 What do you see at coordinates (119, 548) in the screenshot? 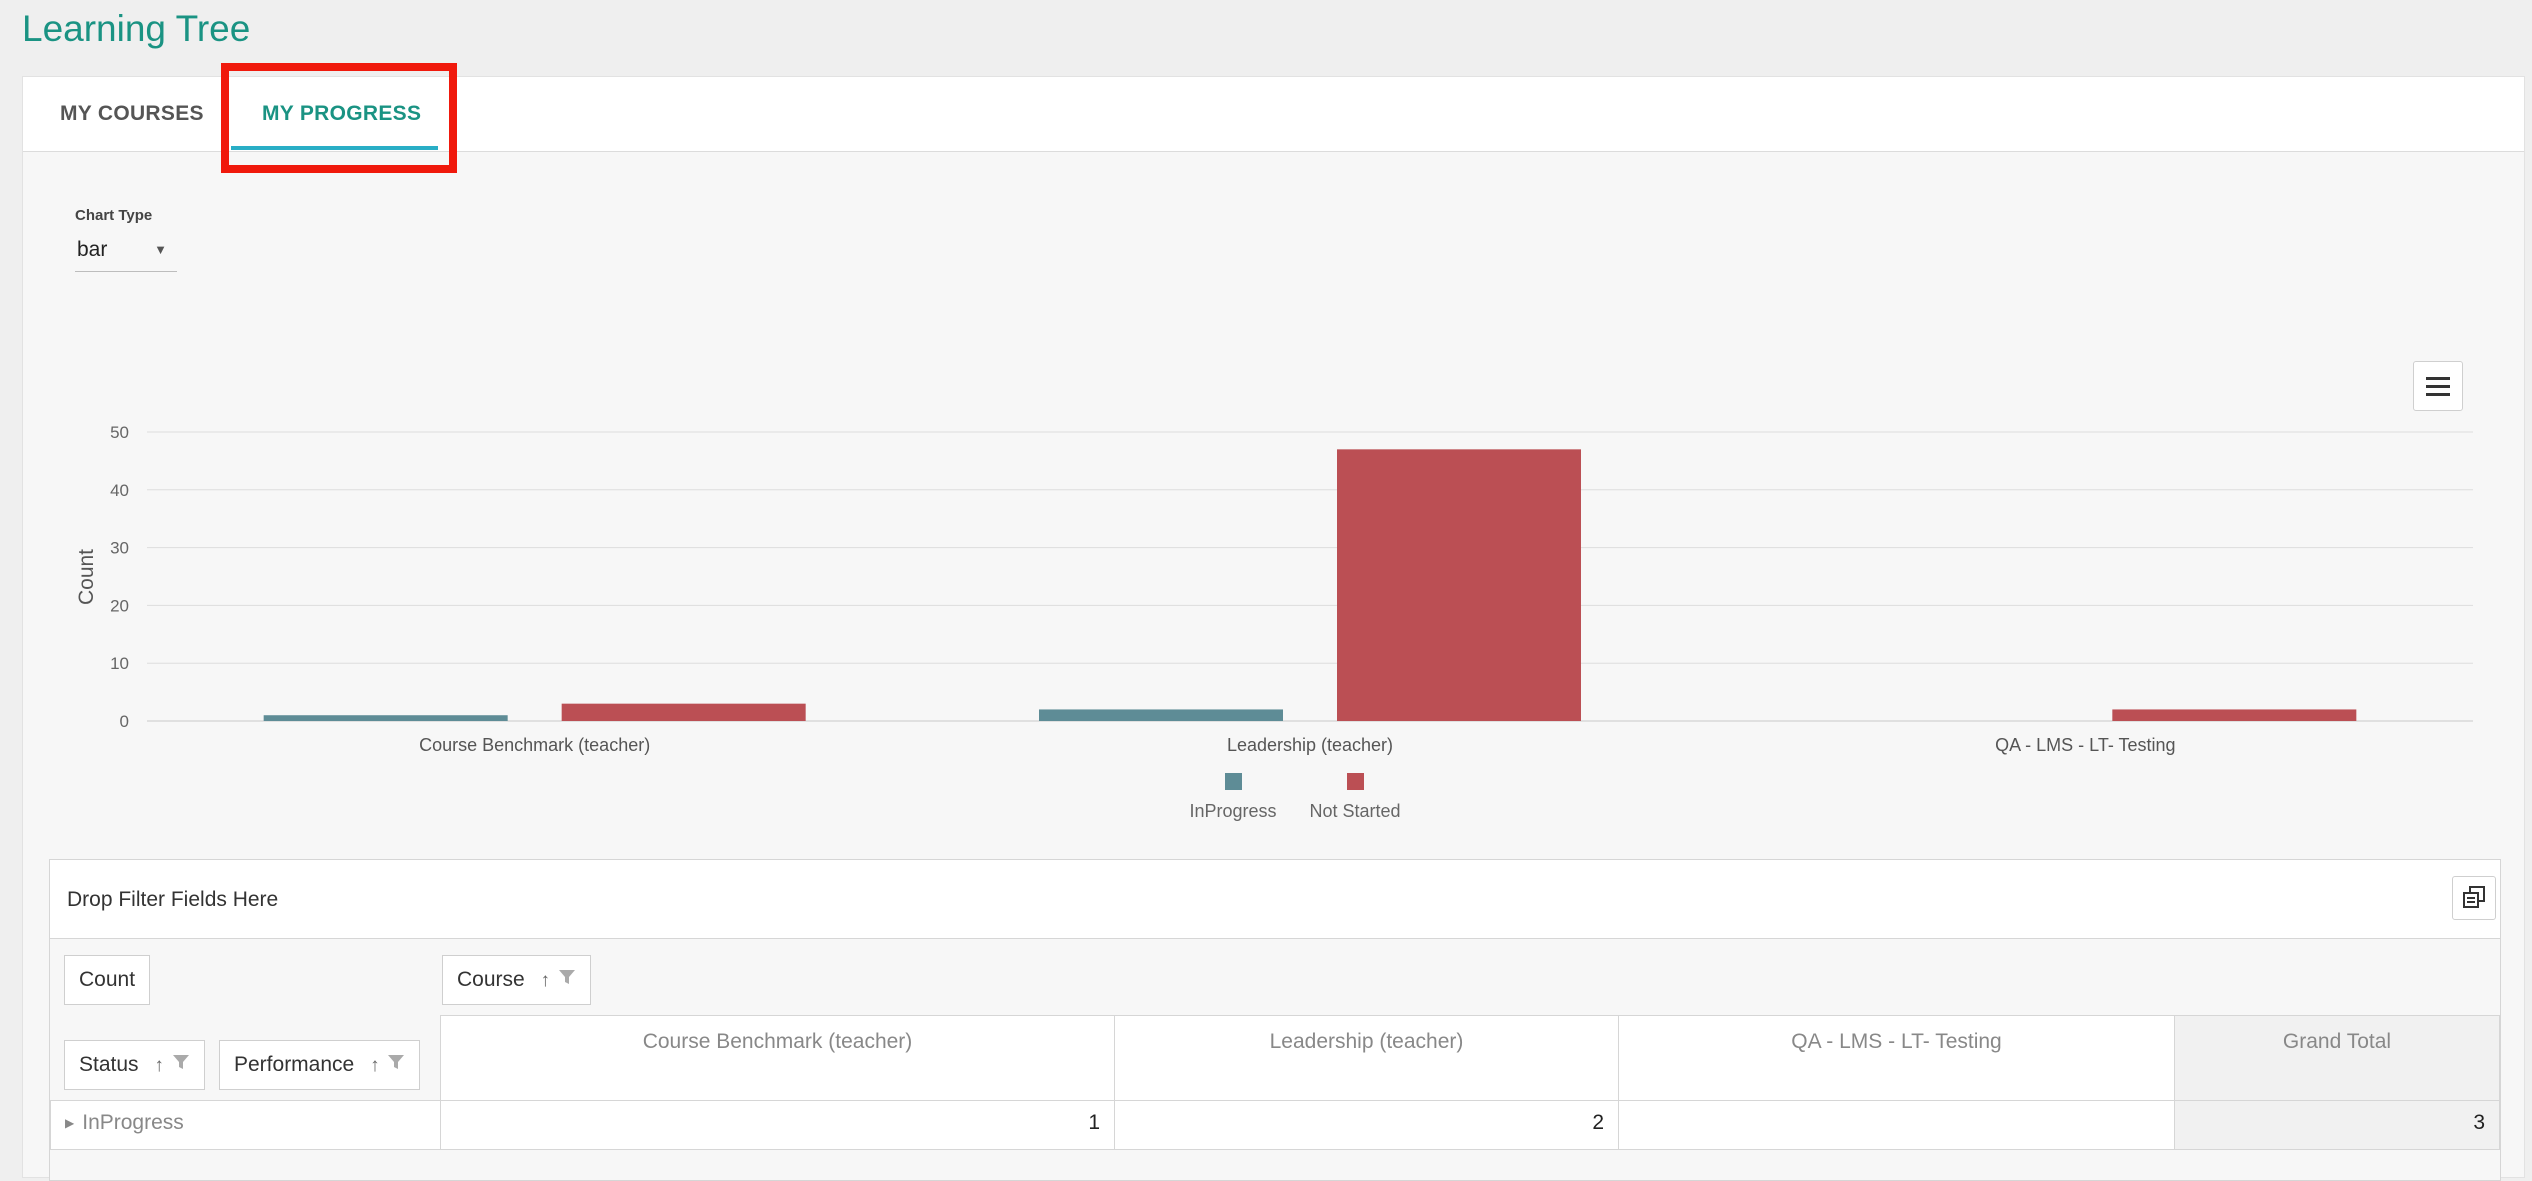
I see `y-tick-label: 30` at bounding box center [119, 548].